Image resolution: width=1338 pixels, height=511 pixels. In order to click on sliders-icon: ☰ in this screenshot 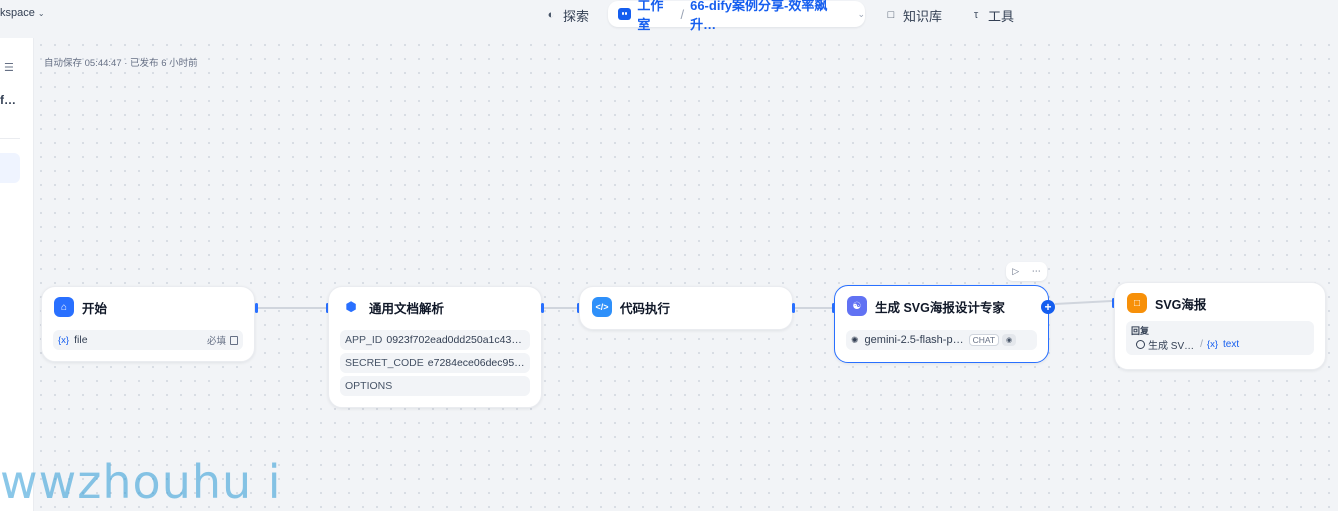, I will do `click(9, 67)`.